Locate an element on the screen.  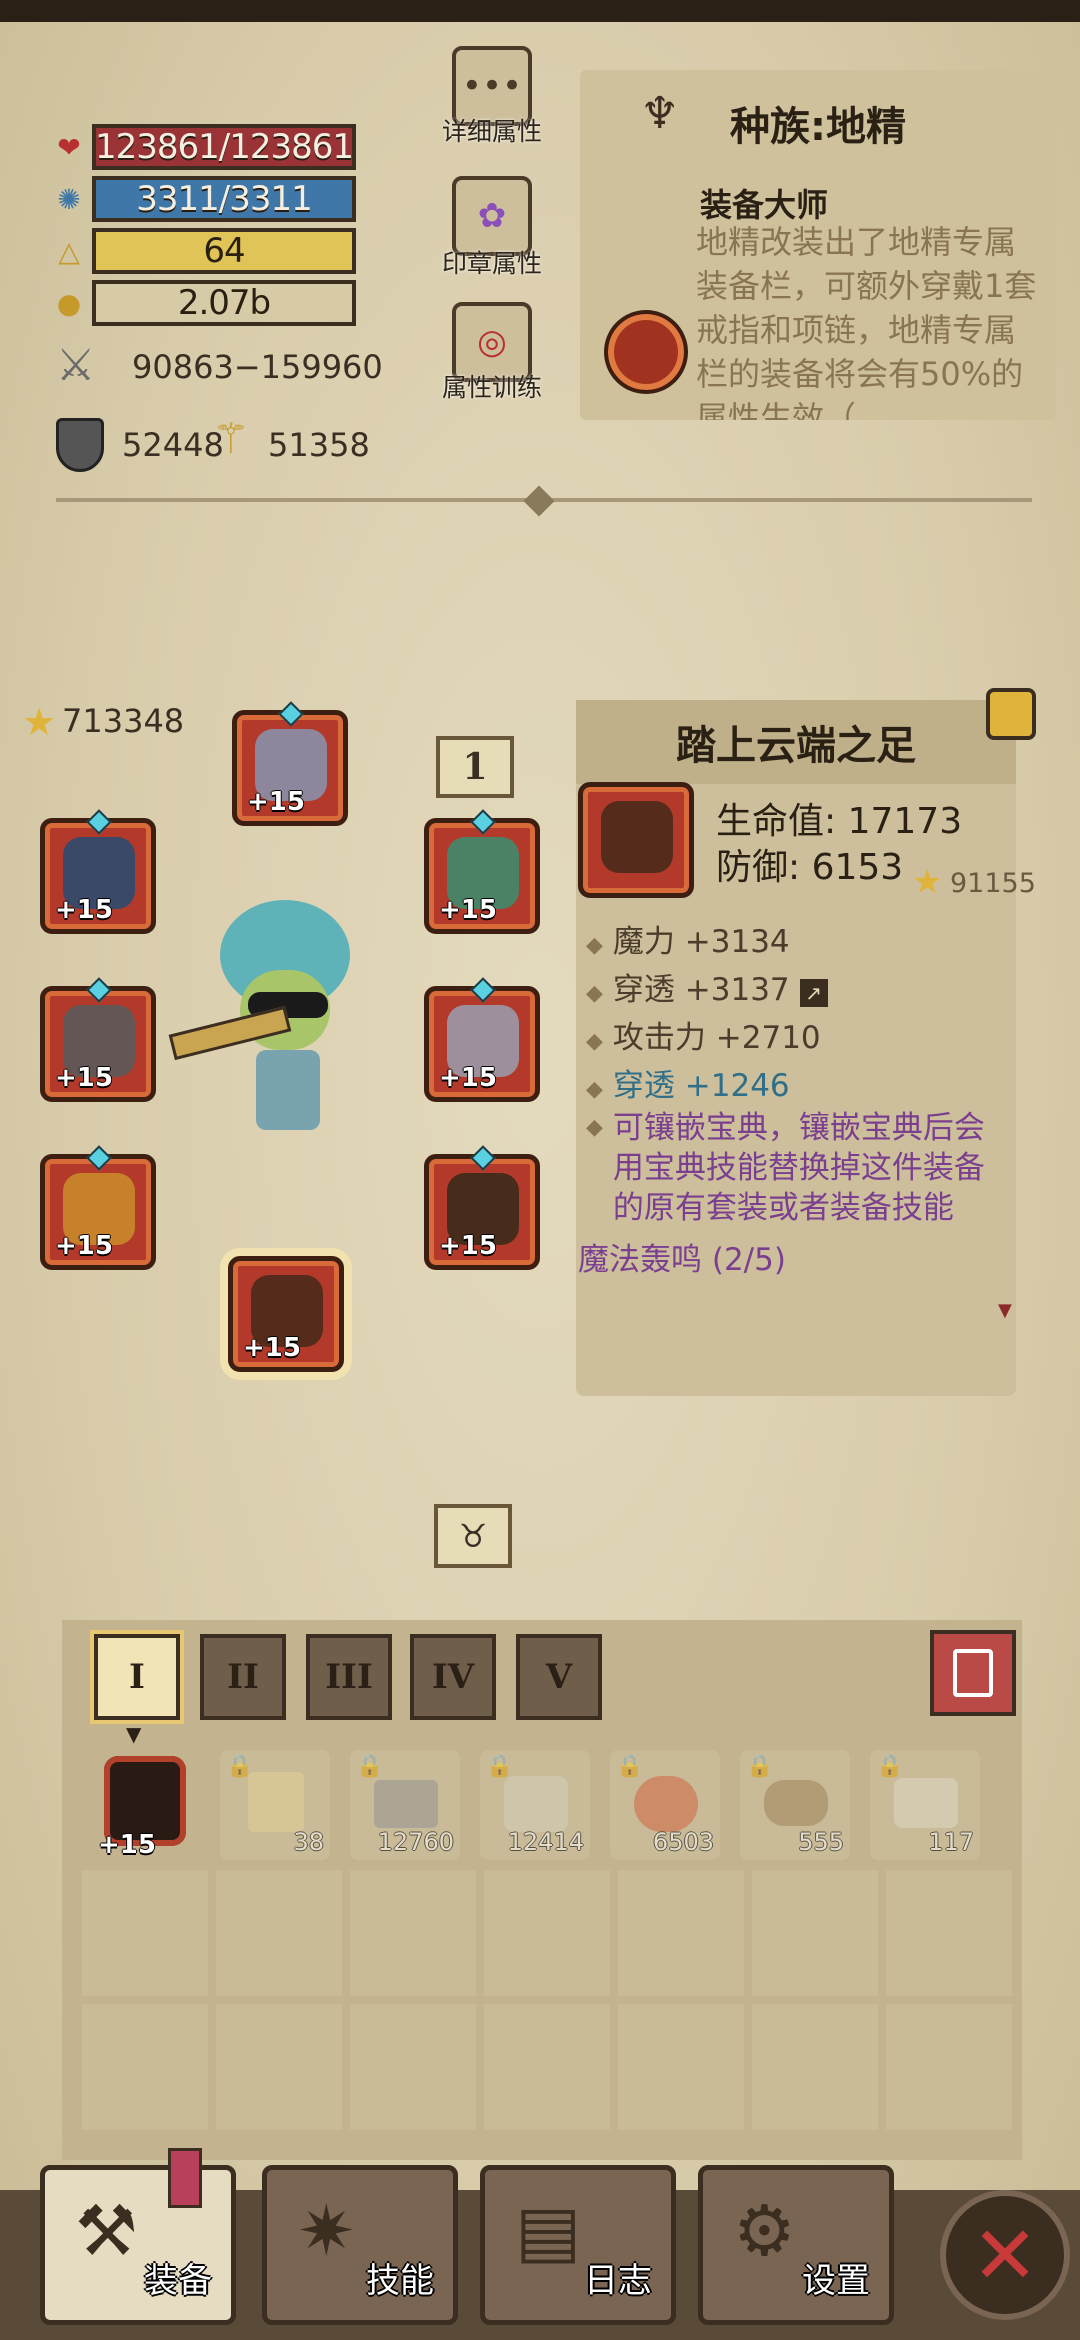
mana-icon: ✺ is located at coordinates (69, 199).